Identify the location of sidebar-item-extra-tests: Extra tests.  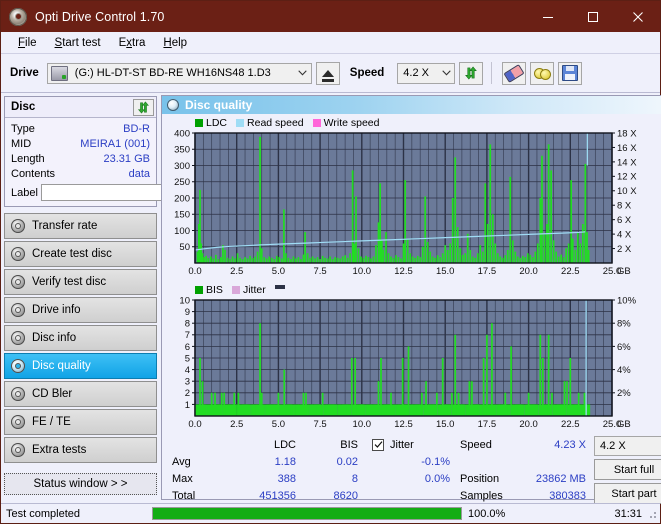
(80, 450).